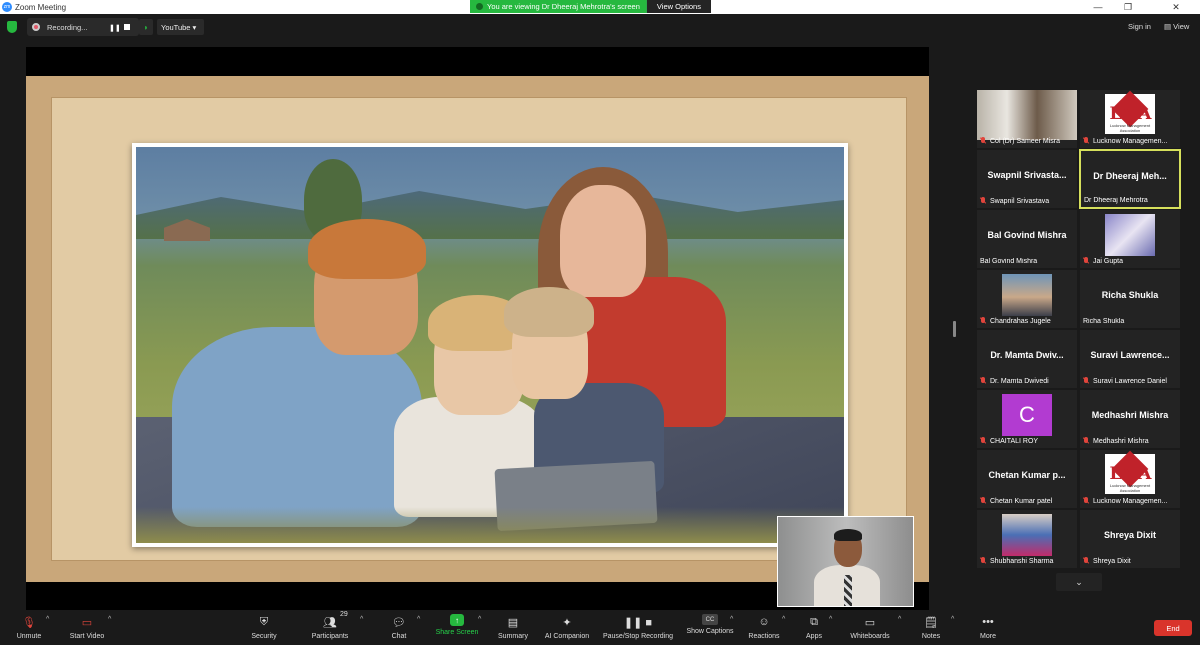  I want to click on show-captions-button: CC Show Captions, so click(710, 628).